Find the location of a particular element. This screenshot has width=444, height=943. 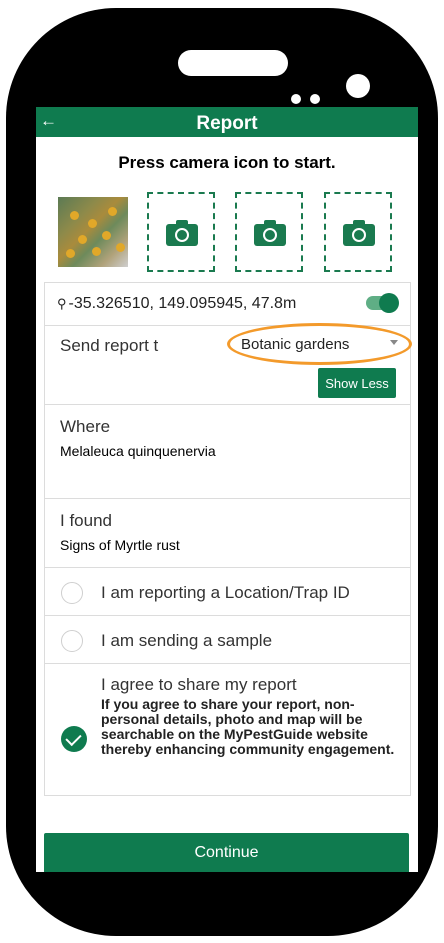

location-coordinates: -35.326510, 149.095945, 47.8m is located at coordinates (182, 303).